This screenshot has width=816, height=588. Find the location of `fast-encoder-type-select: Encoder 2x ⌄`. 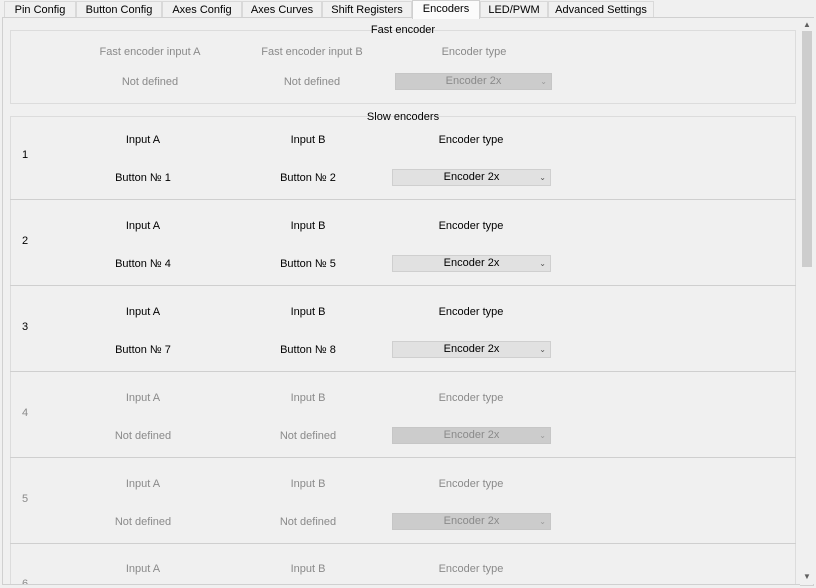

fast-encoder-type-select: Encoder 2x ⌄ is located at coordinates (473, 81).